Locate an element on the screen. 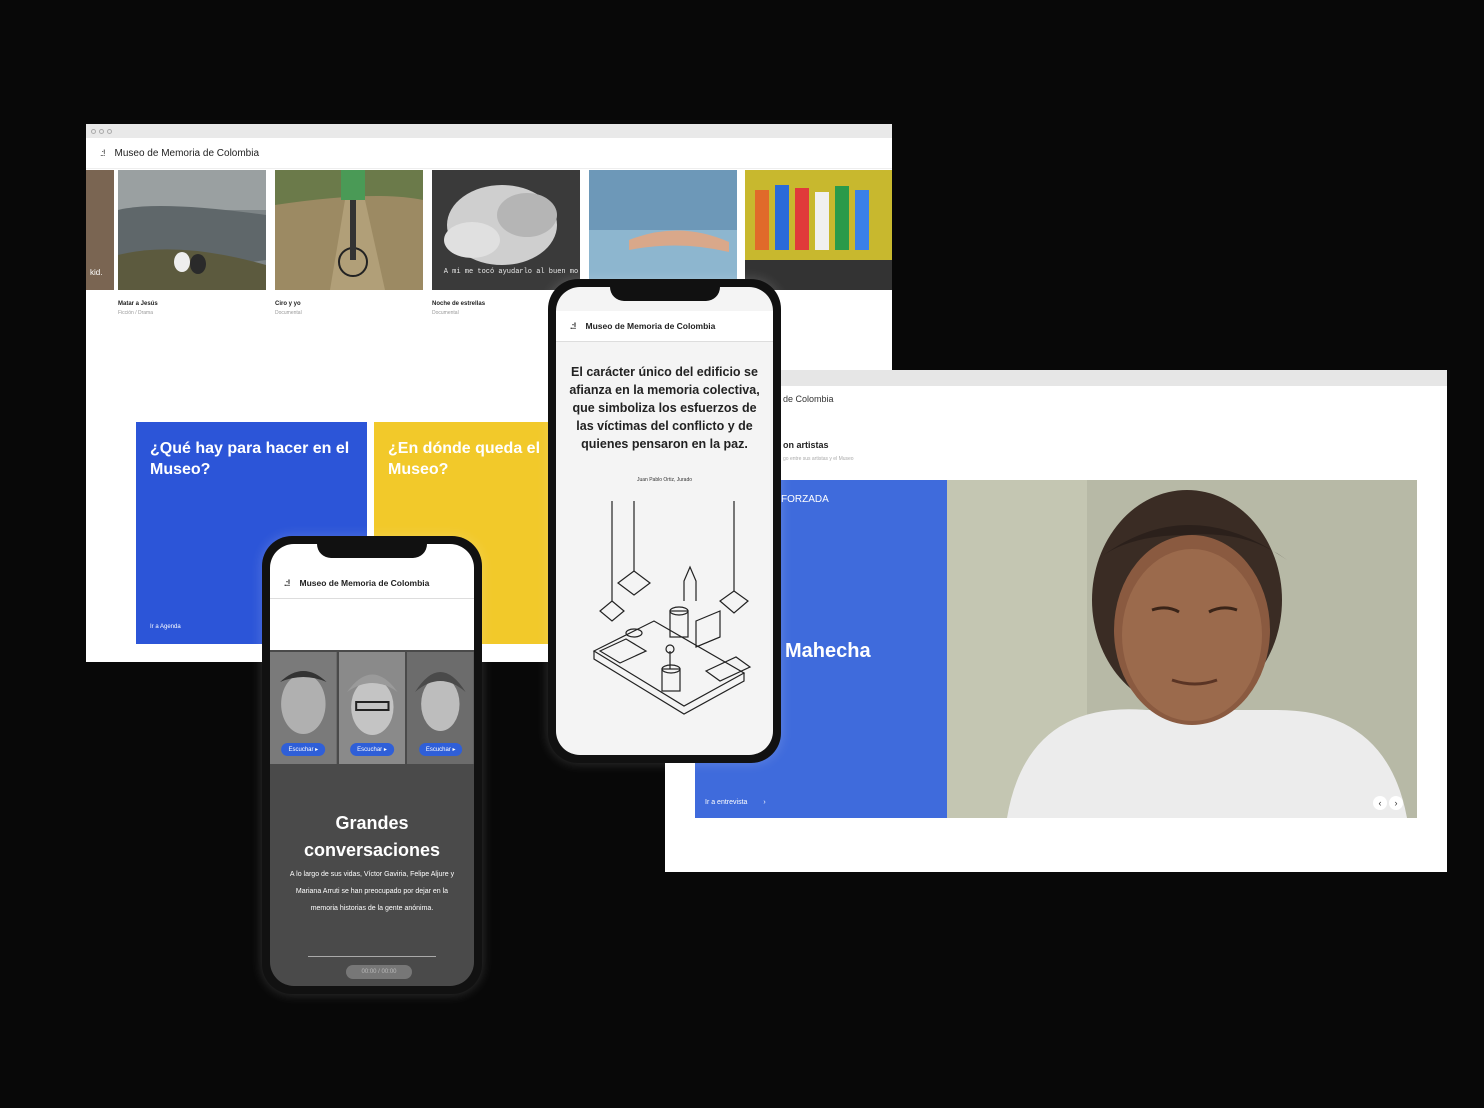 The image size is (1484, 1108). film-card: kid. is located at coordinates (100, 232).